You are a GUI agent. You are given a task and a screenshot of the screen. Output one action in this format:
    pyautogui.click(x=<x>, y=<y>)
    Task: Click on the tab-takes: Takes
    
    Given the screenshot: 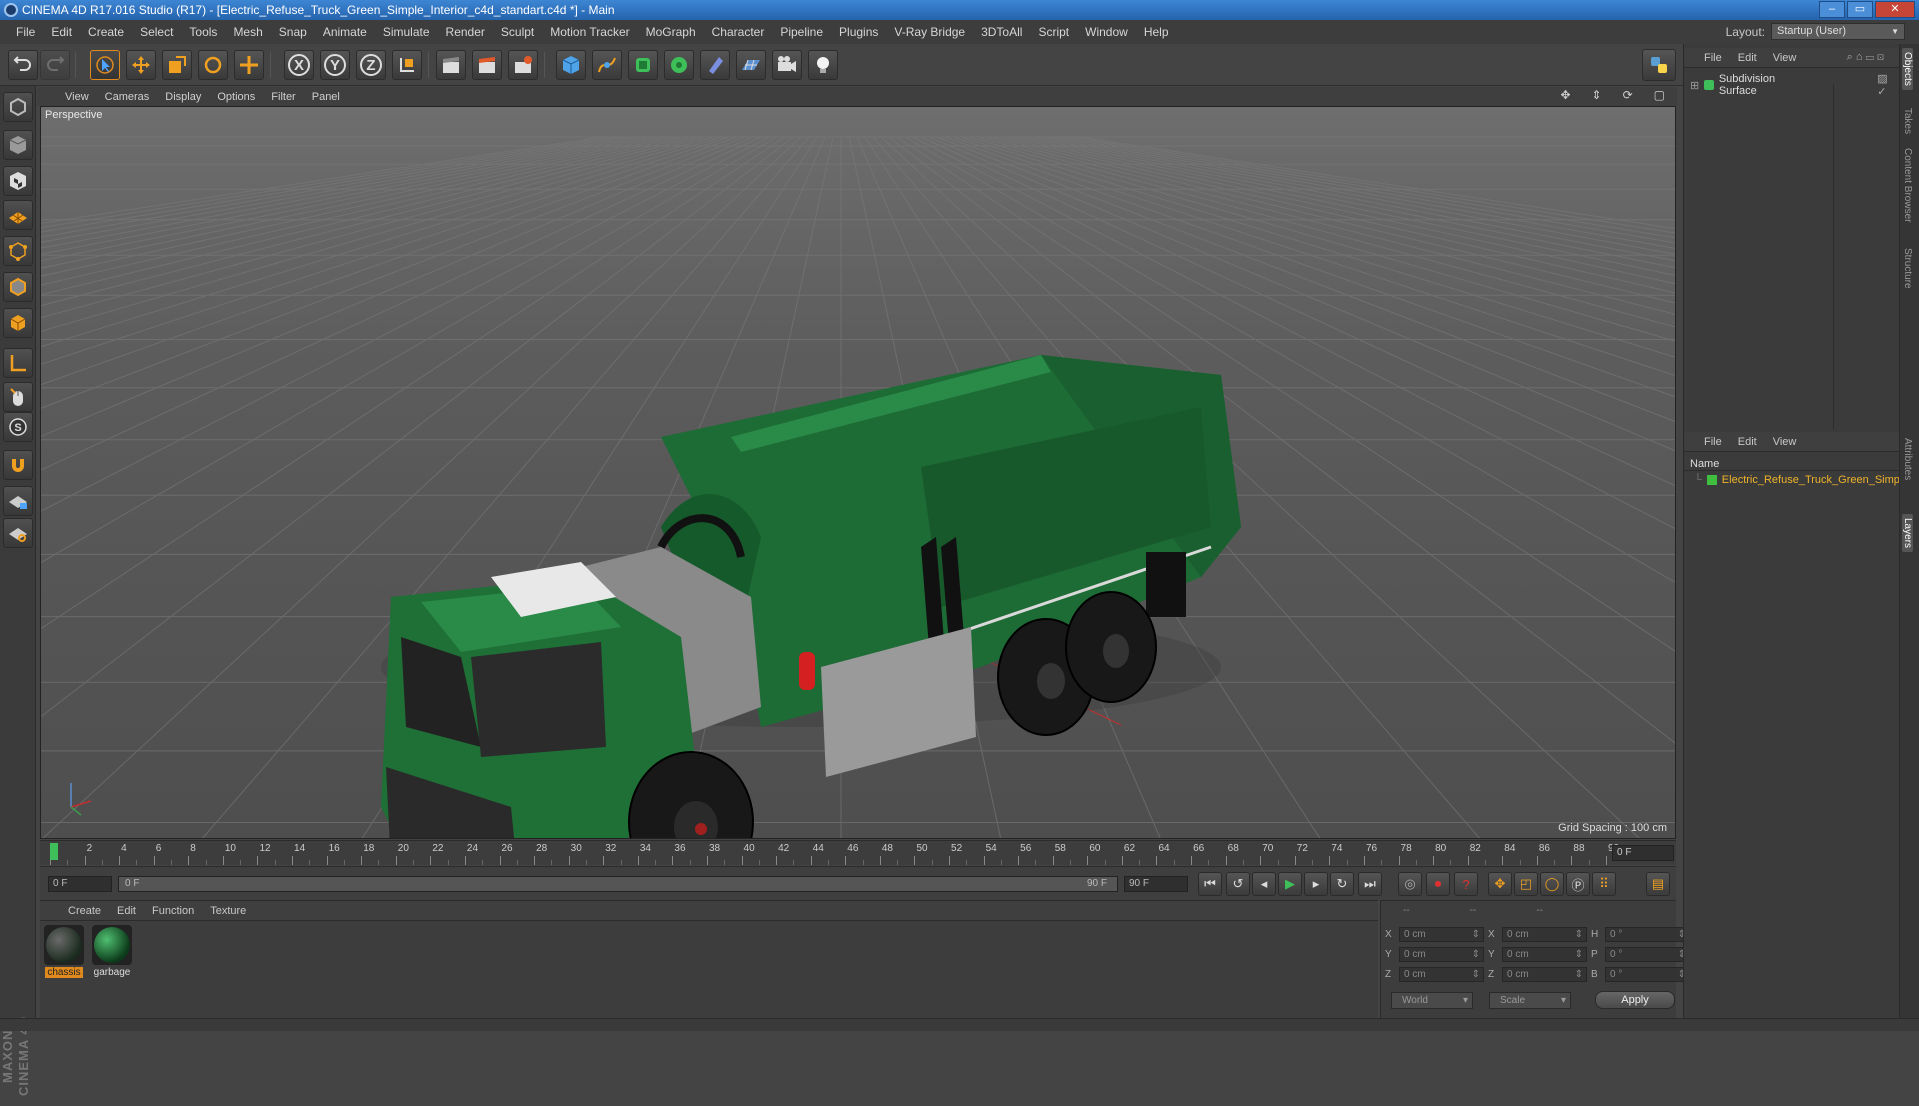 What is the action you would take?
    pyautogui.click(x=1907, y=121)
    